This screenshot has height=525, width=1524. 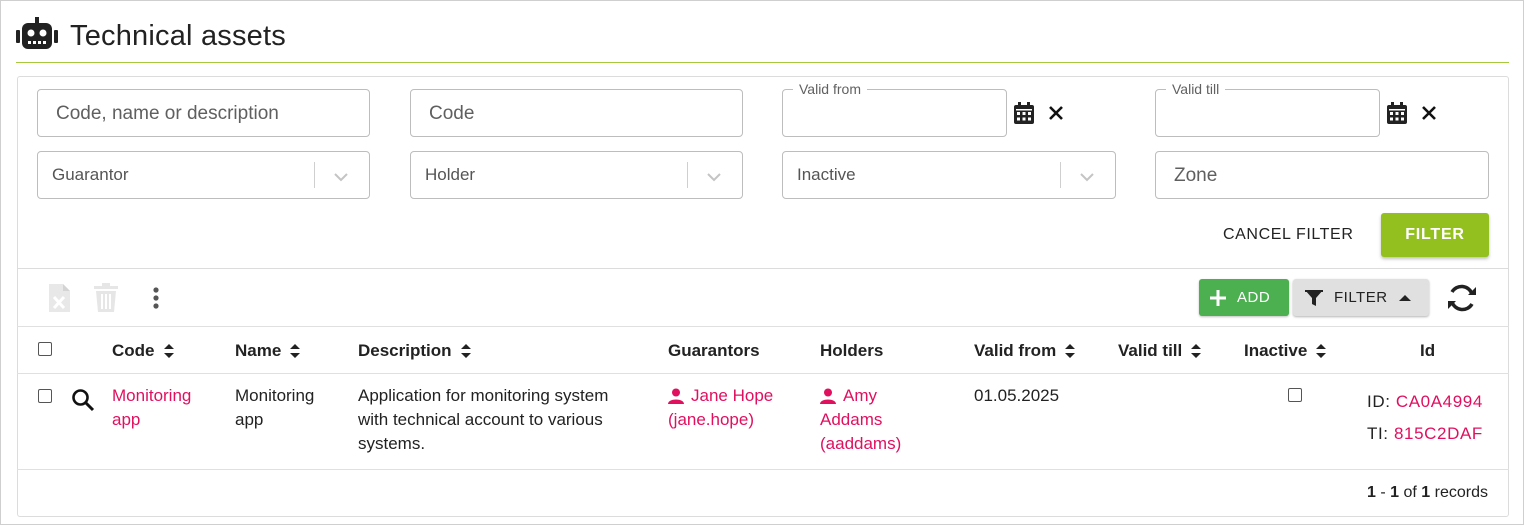 What do you see at coordinates (90, 174) in the screenshot?
I see `guarantor-placeholder: Guarantor` at bounding box center [90, 174].